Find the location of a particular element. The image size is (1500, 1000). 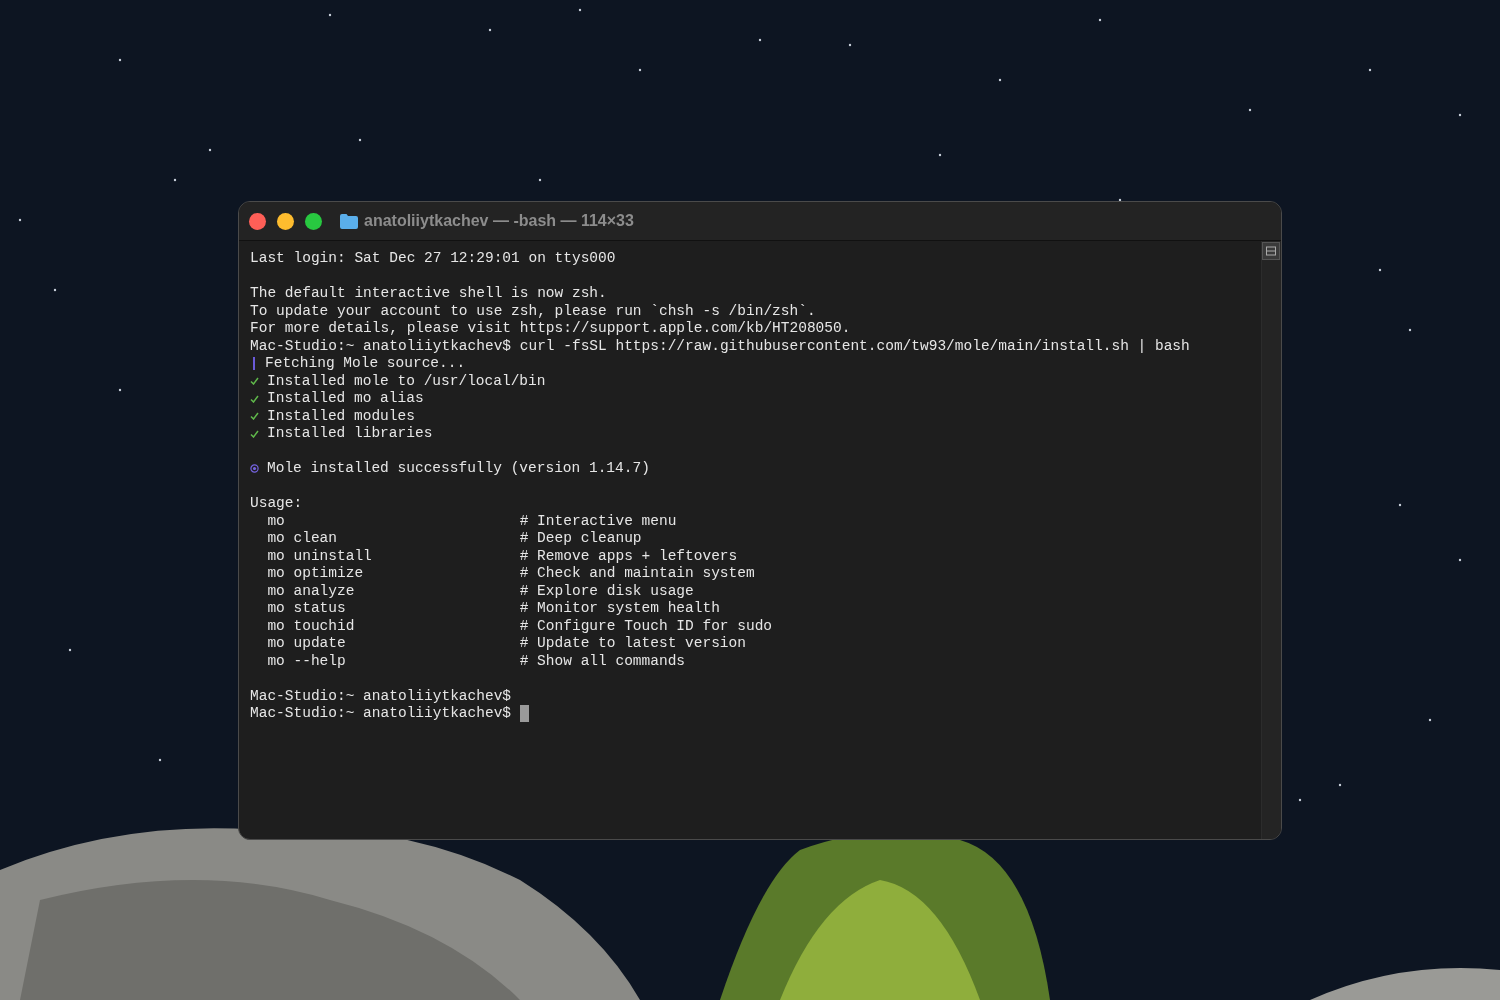

target-icon is located at coordinates (254, 469).